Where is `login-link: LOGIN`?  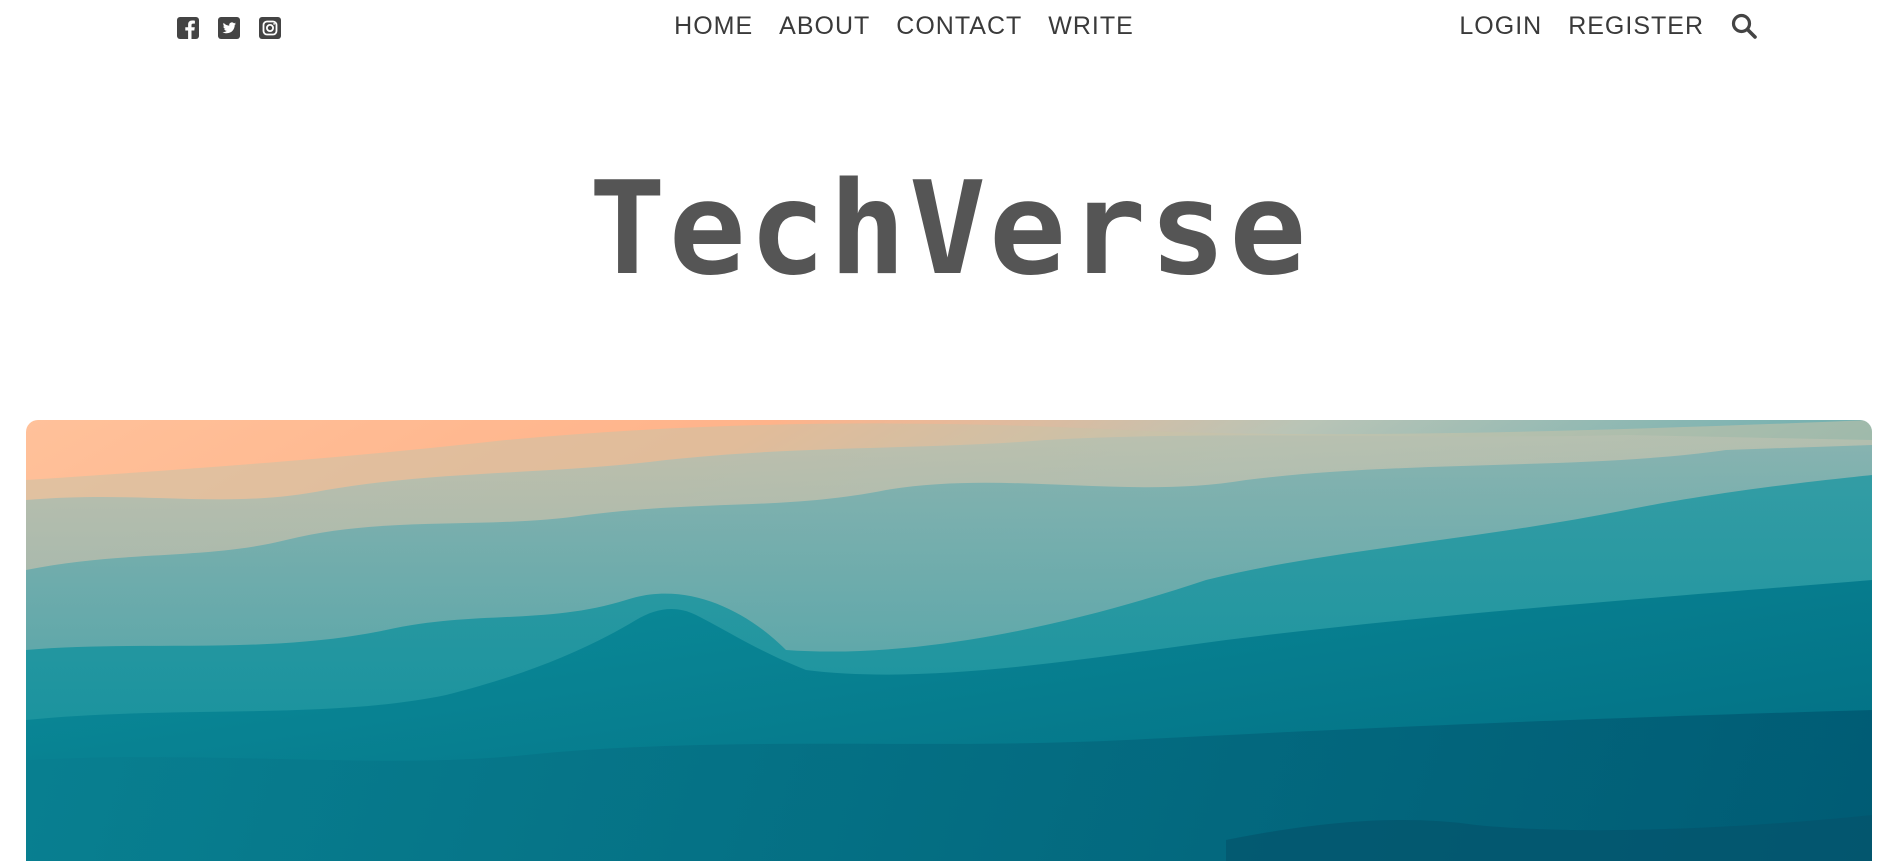 login-link: LOGIN is located at coordinates (1500, 26).